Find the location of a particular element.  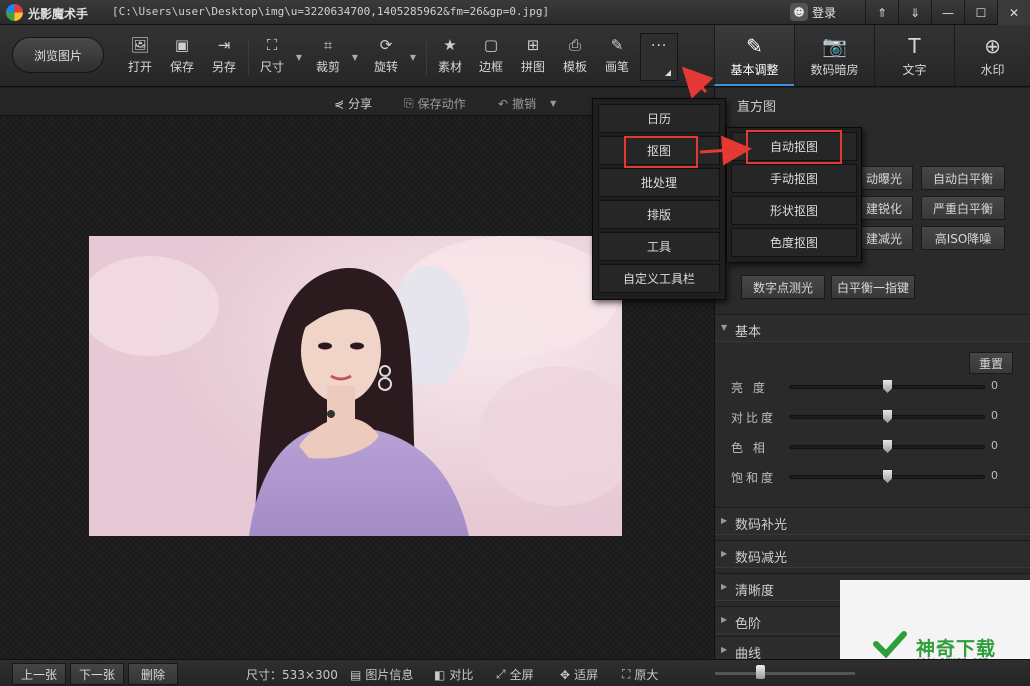

reset-button: 重置 is located at coordinates (991, 363).